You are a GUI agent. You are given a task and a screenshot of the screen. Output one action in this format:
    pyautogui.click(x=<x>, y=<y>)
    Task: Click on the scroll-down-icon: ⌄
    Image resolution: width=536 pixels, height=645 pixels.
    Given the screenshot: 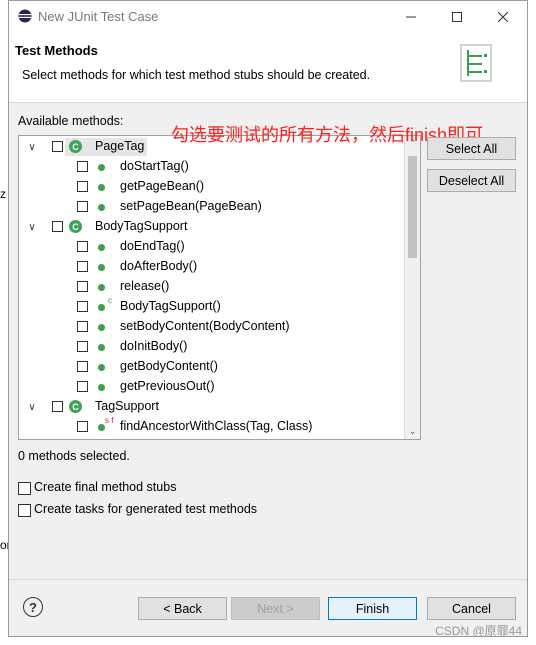 What is the action you would take?
    pyautogui.click(x=412, y=431)
    